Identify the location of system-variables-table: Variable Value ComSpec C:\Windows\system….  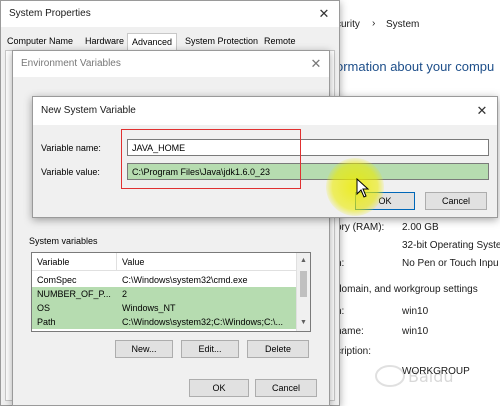
(171, 292).